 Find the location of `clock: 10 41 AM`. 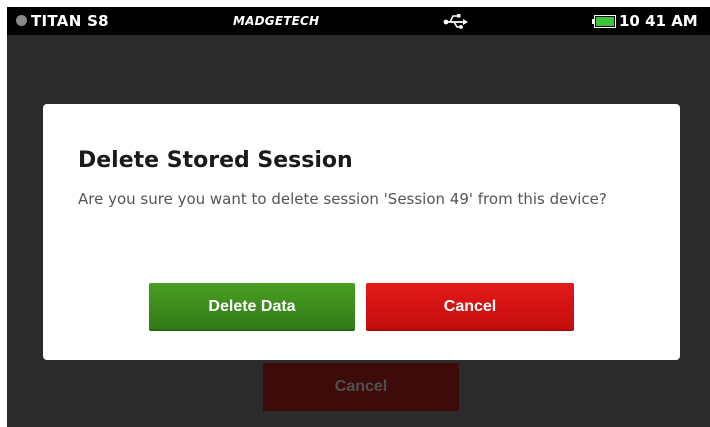

clock: 10 41 AM is located at coordinates (658, 21).